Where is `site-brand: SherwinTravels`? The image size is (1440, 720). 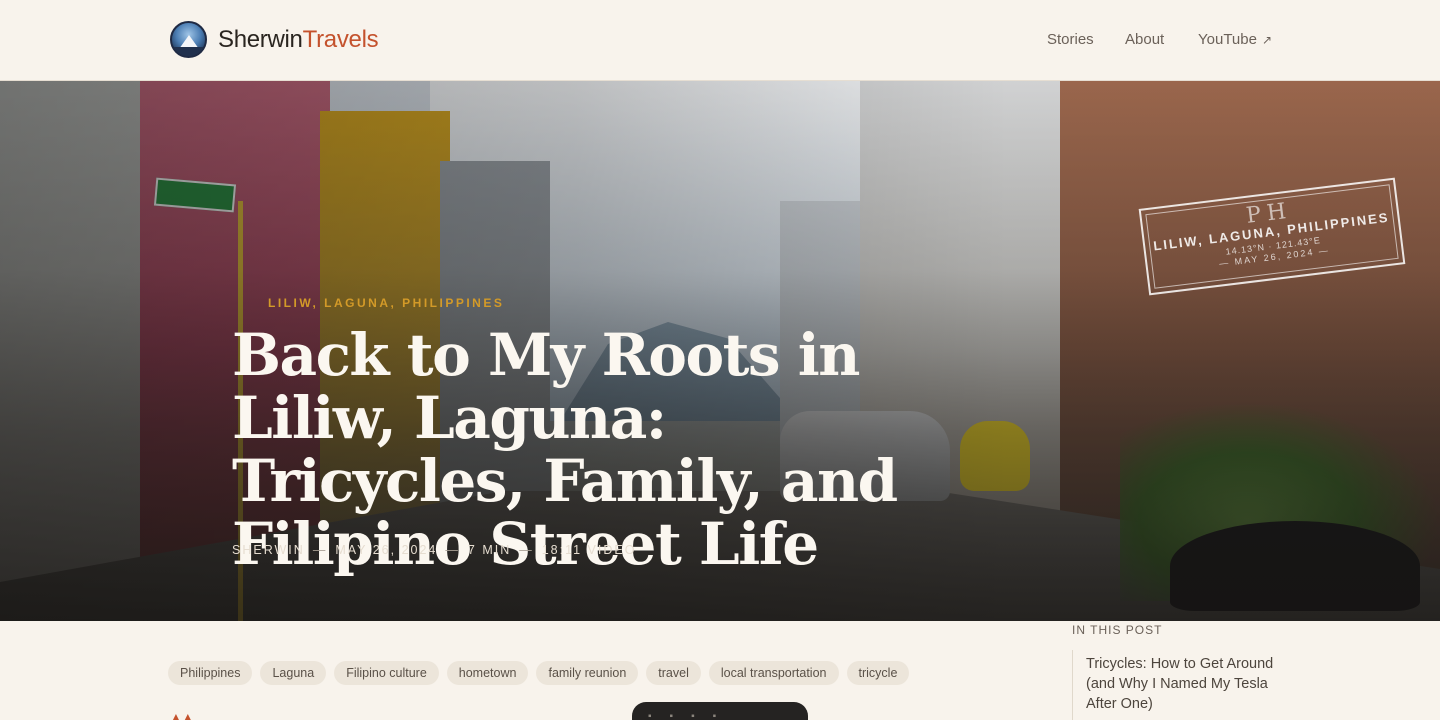 site-brand: SherwinTravels is located at coordinates (298, 40).